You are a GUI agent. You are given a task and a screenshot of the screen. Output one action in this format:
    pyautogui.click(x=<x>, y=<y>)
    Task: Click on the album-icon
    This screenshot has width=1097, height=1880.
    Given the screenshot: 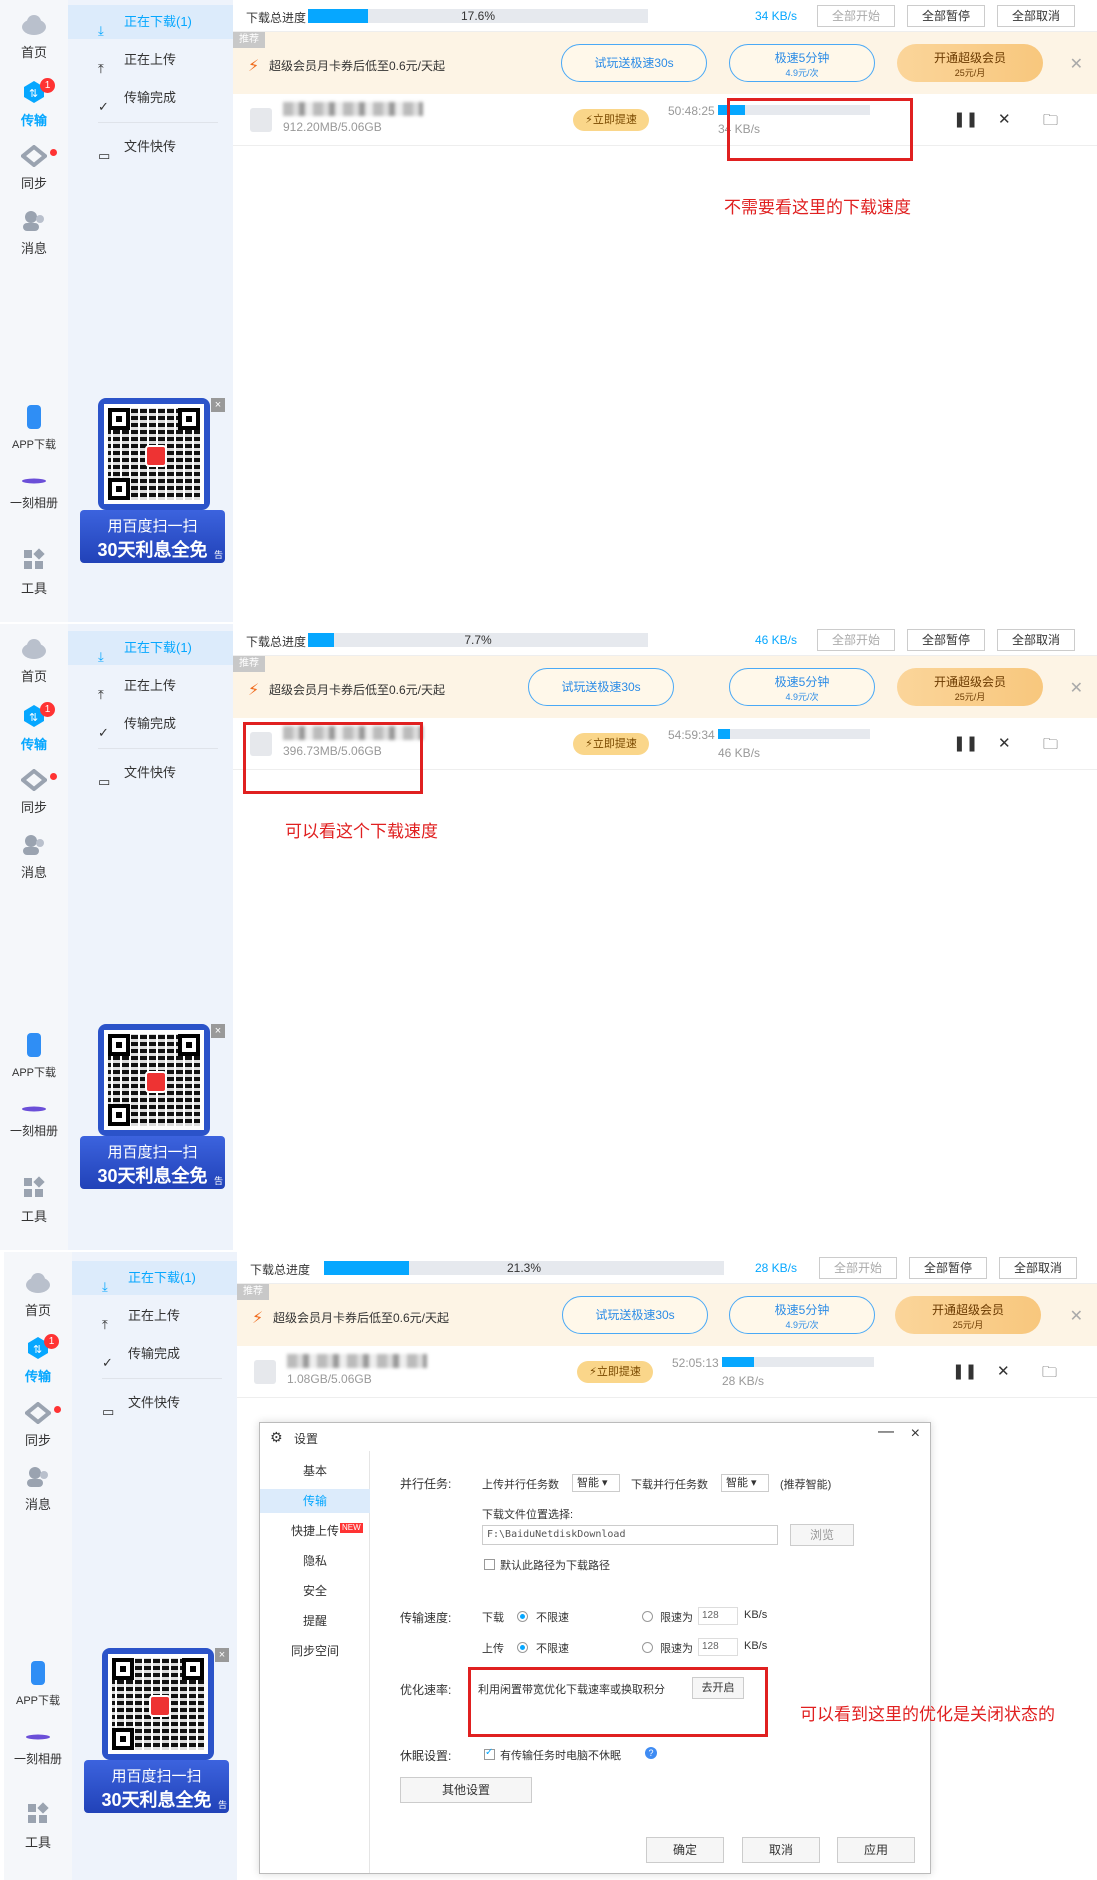 What is the action you would take?
    pyautogui.click(x=38, y=1737)
    